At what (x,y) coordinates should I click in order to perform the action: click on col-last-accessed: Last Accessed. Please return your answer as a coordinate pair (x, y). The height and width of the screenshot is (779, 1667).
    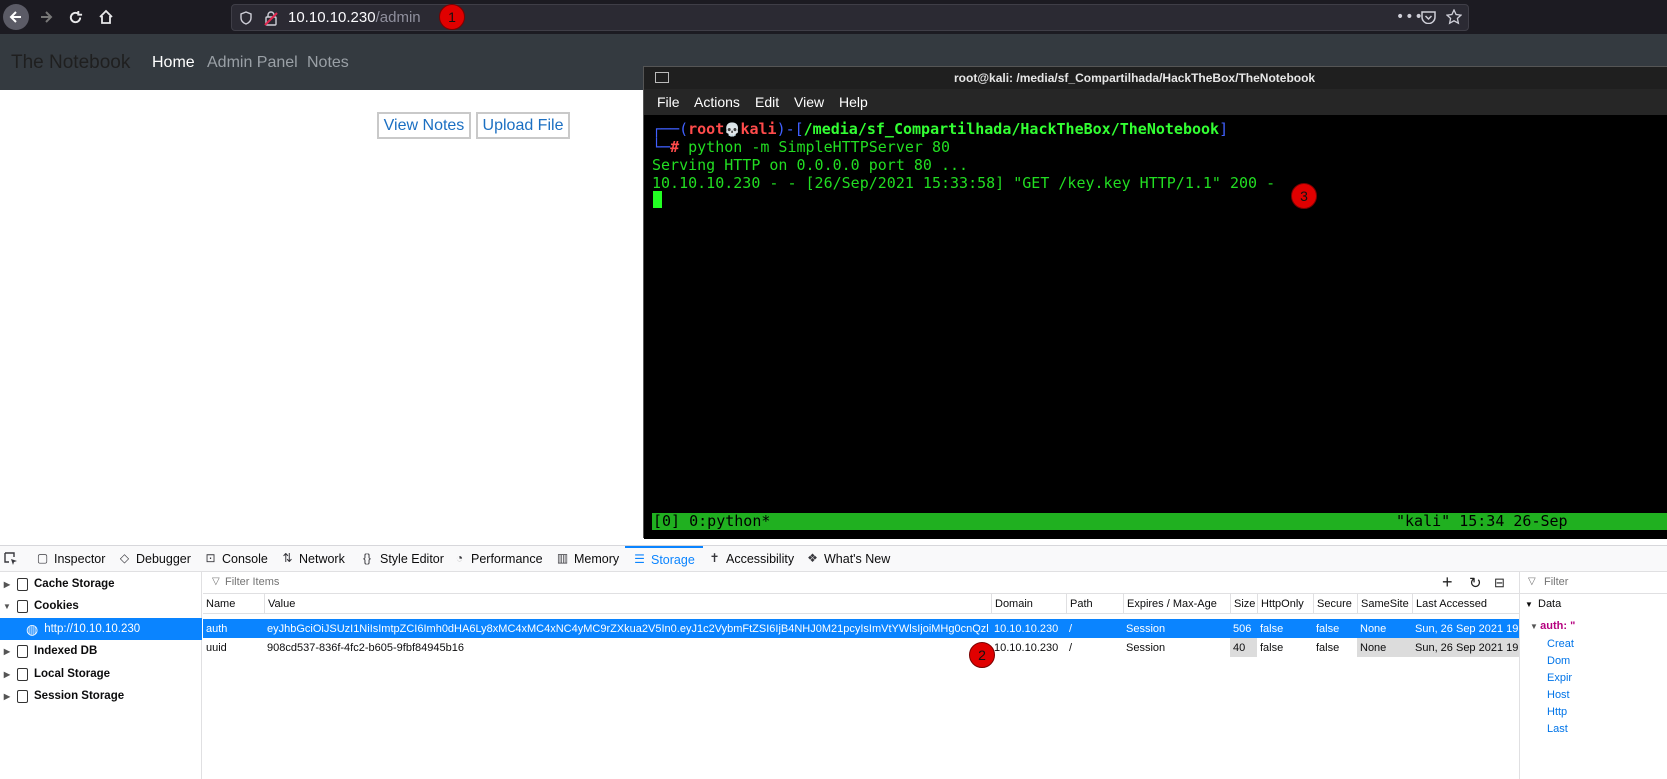
    Looking at the image, I should click on (1465, 603).